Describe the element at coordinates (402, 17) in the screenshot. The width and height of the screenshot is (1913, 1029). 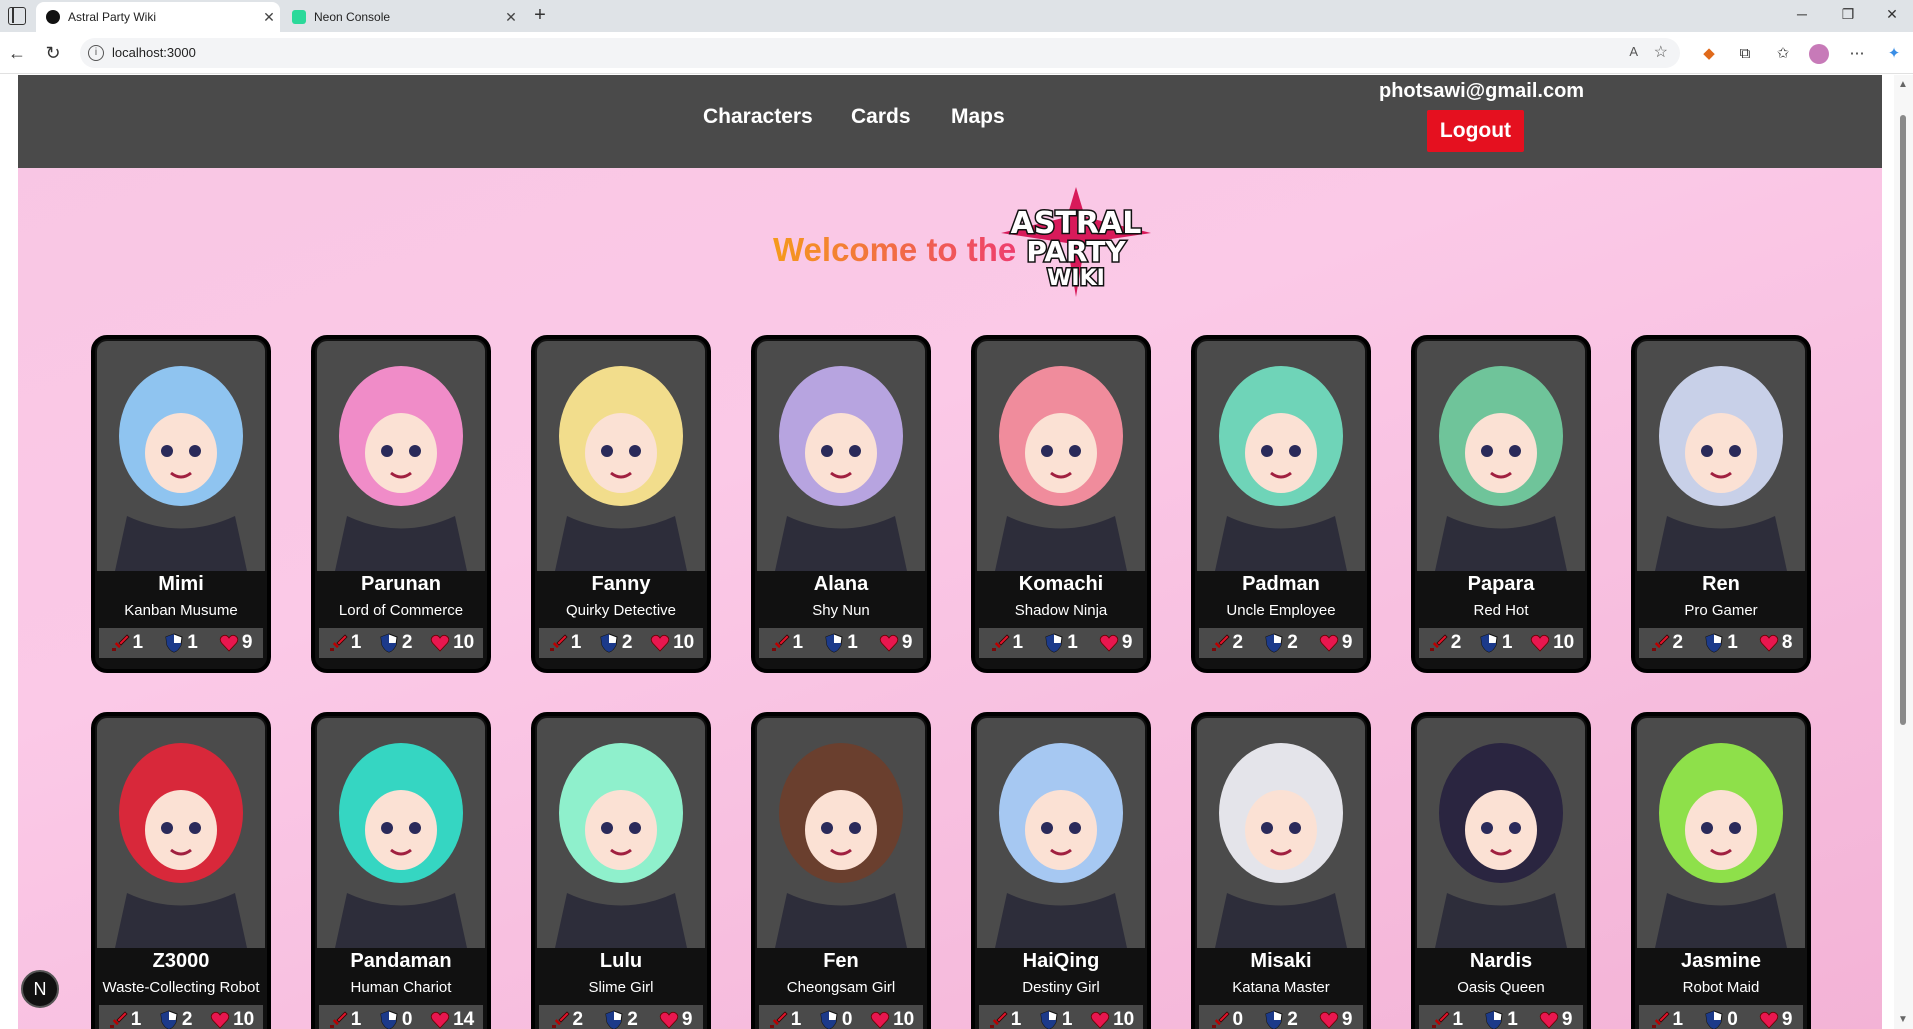
I see `tab-neon-console: Neon Console ✕` at that location.